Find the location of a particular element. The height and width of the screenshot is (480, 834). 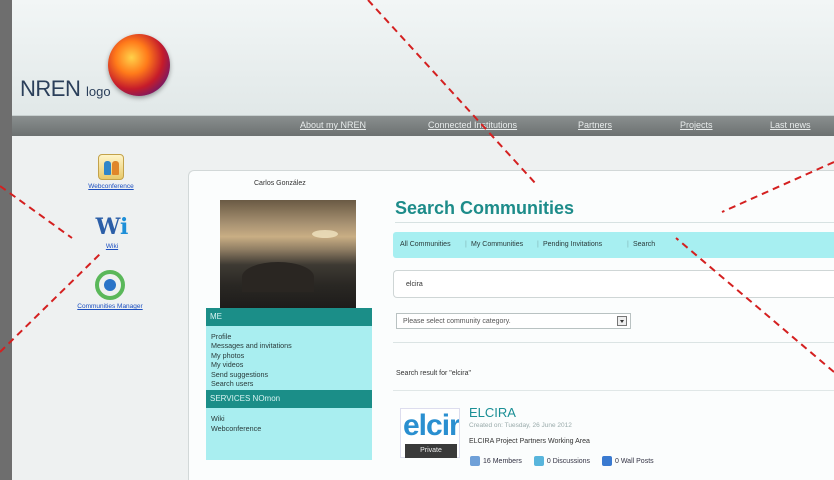

menu-item-messages: Messages and invitations is located at coordinates (289, 345).